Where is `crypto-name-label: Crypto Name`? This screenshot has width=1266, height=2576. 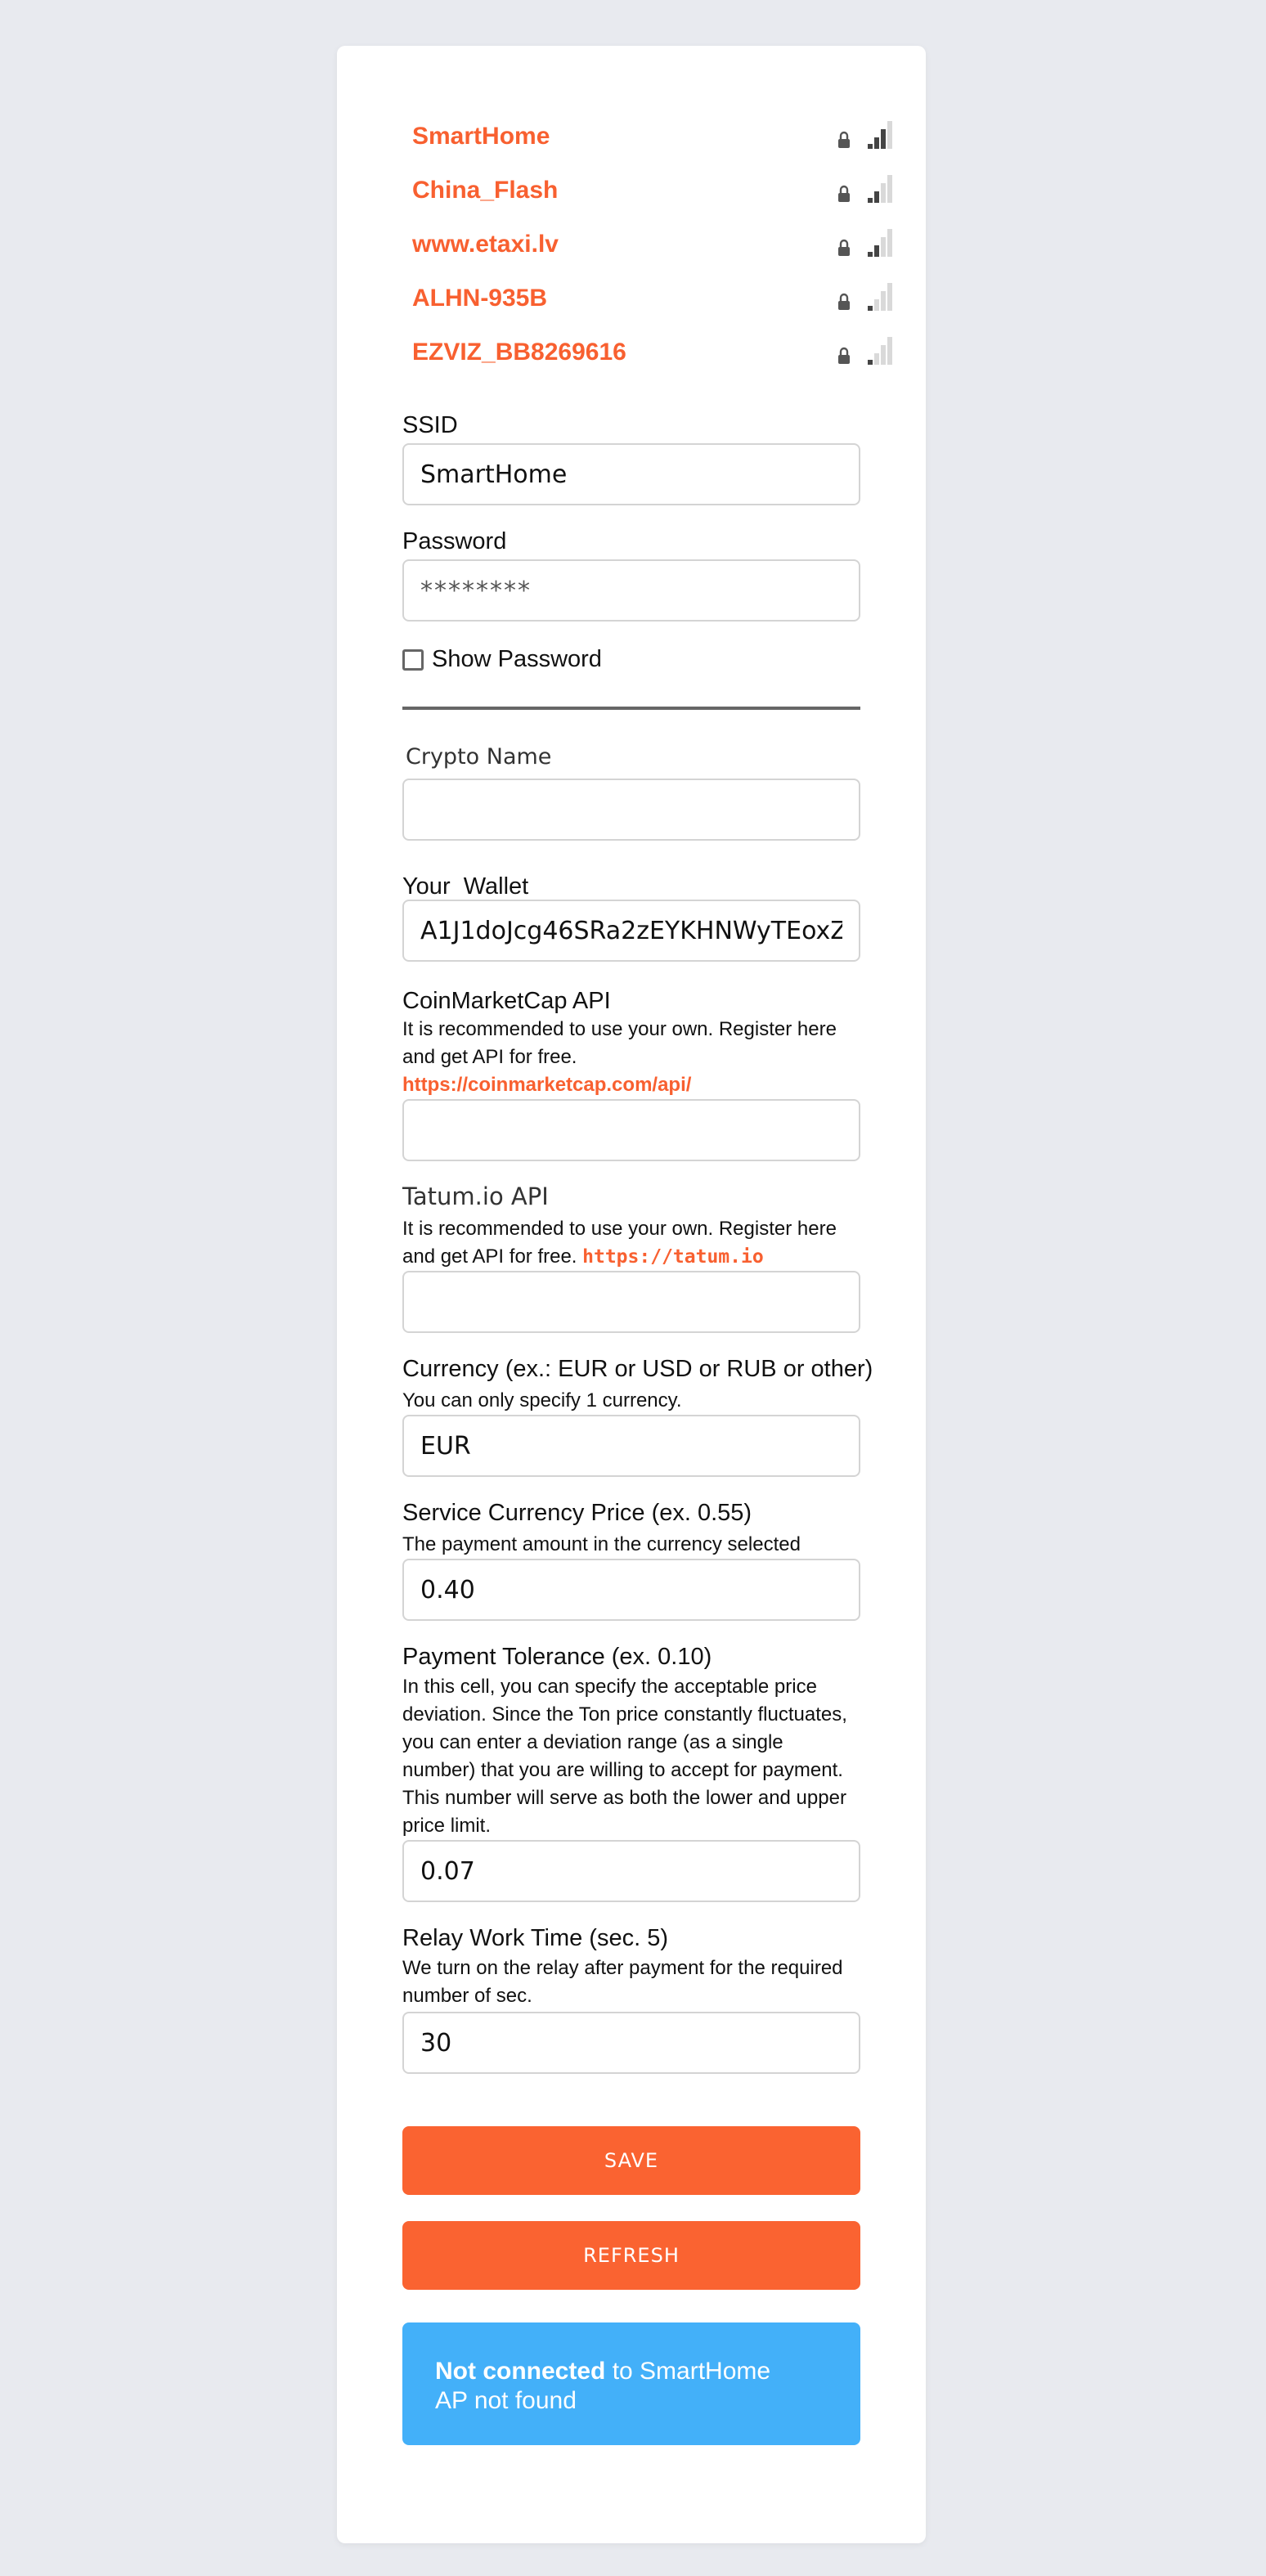
crypto-name-label: Crypto Name is located at coordinates (479, 757).